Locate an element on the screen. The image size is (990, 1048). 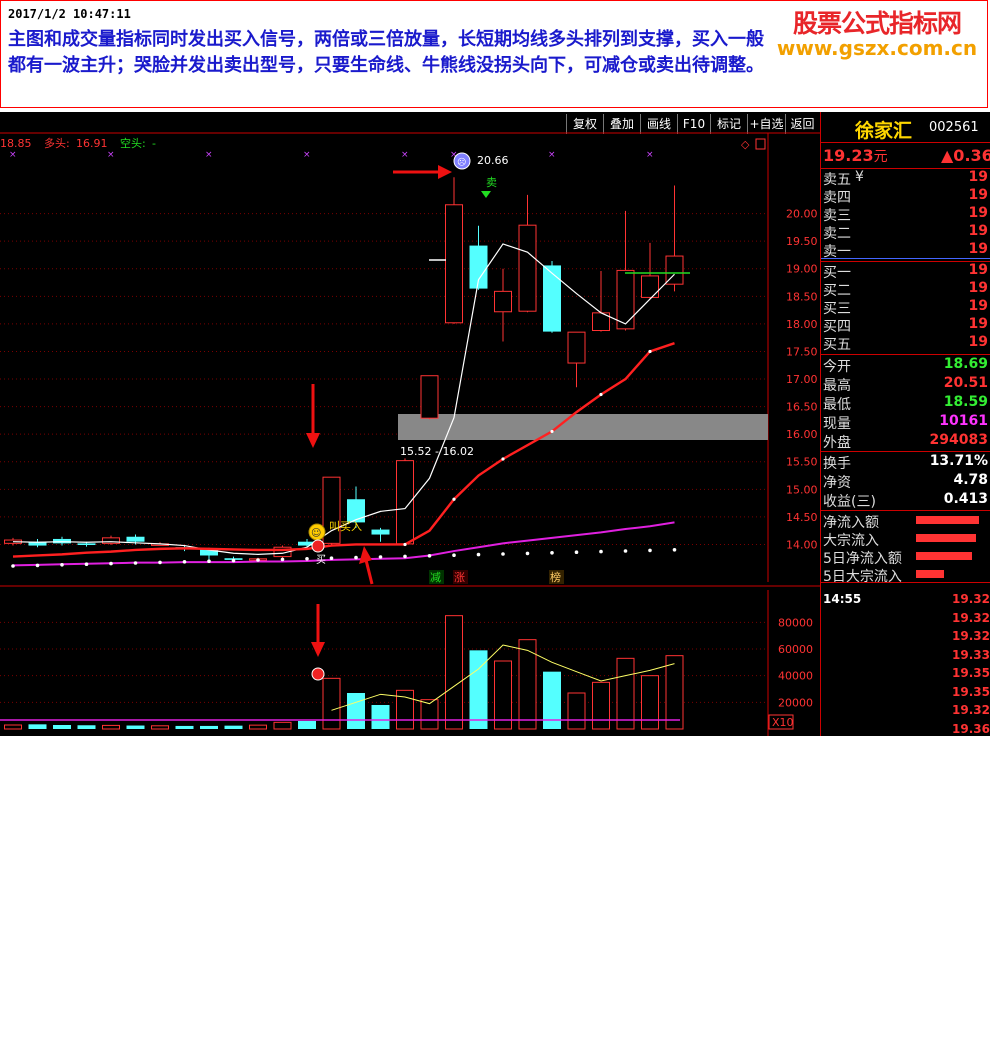
order-book-row: 买三 19 is located at coordinates (905, 307).